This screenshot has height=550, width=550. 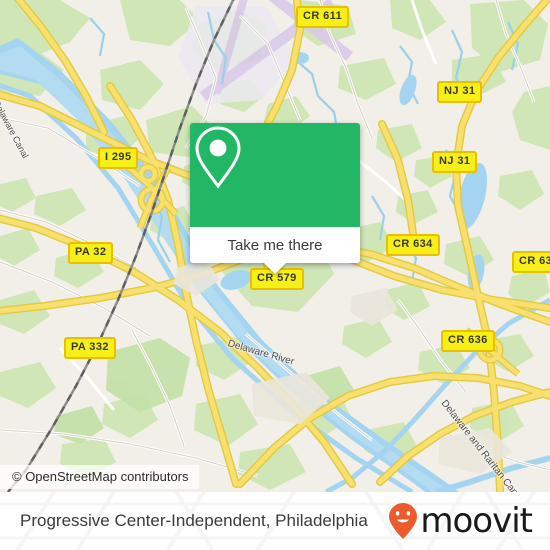 I want to click on moovit-brand: moovit, so click(x=460, y=521).